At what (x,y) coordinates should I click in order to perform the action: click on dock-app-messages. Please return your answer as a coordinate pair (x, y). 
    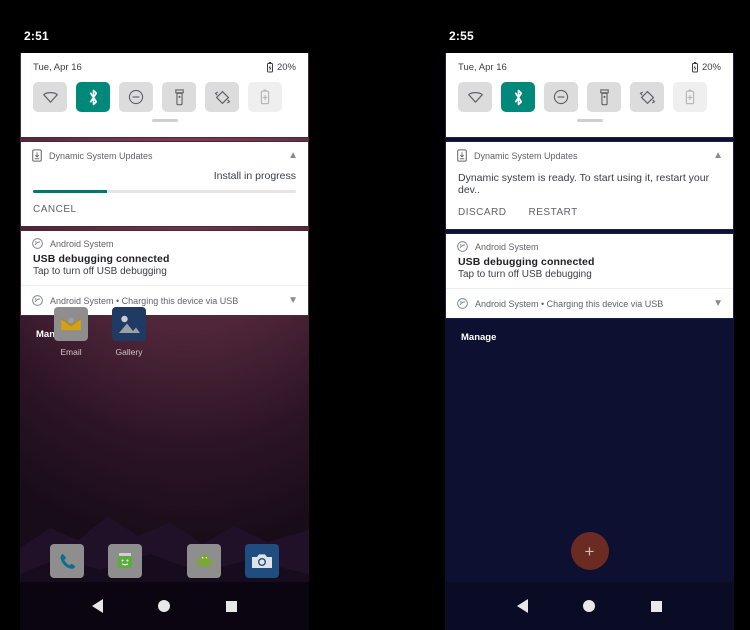
    Looking at the image, I should click on (125, 561).